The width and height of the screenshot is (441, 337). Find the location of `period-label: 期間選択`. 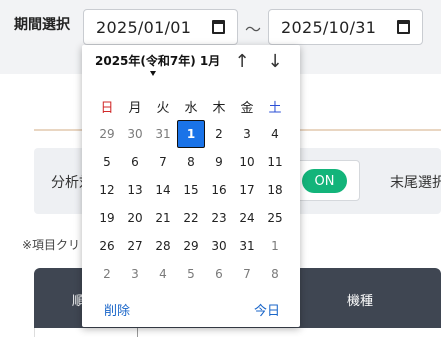

period-label: 期間選択 is located at coordinates (42, 25).